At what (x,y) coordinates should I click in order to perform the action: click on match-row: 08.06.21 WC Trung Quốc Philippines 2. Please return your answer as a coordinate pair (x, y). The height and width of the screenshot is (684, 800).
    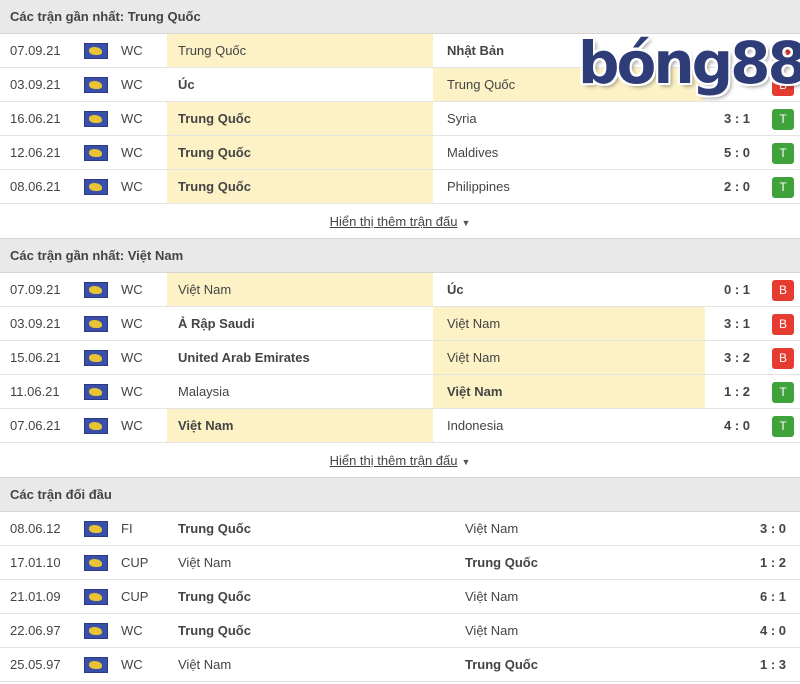
    Looking at the image, I should click on (400, 187).